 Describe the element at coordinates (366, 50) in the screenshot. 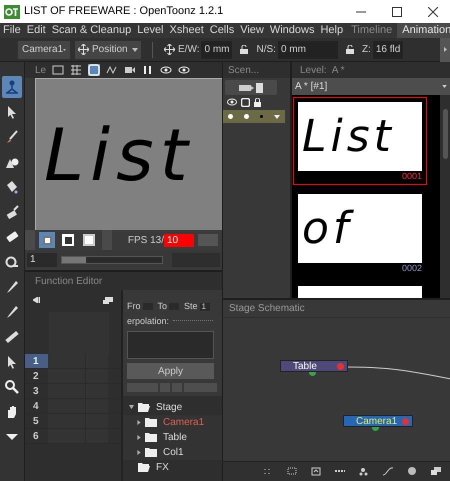

I see `field-label: Z:` at that location.